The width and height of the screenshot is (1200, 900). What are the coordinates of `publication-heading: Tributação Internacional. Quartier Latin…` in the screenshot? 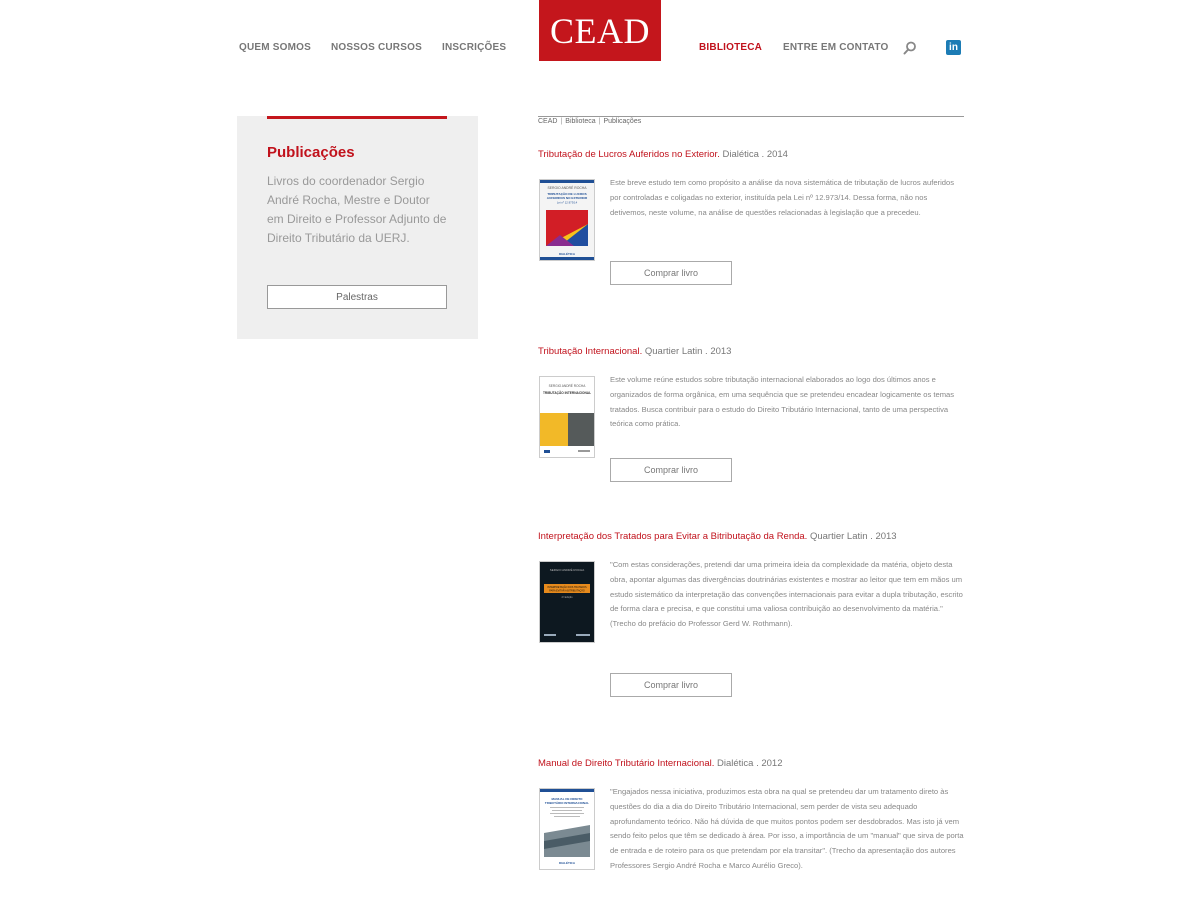 It's located at (634, 351).